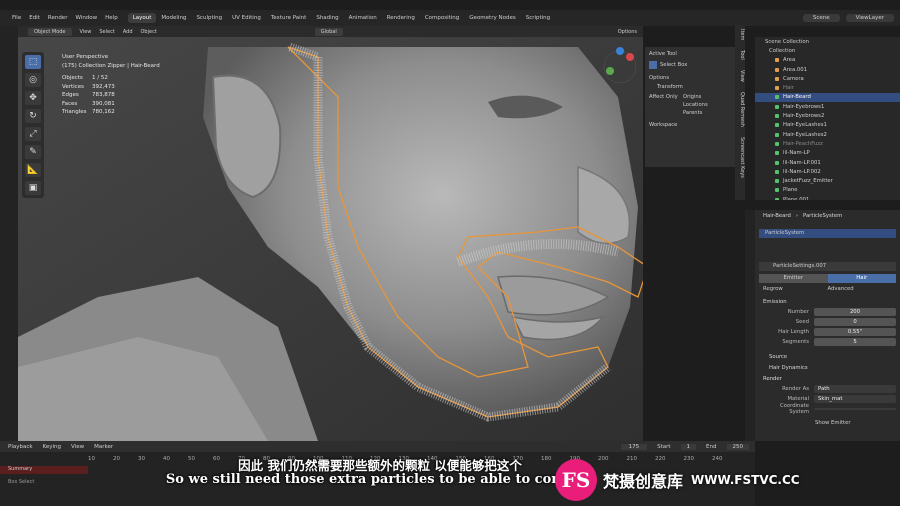  I want to click on outliner-item: Hair-Eyebrows2, so click(827, 115).